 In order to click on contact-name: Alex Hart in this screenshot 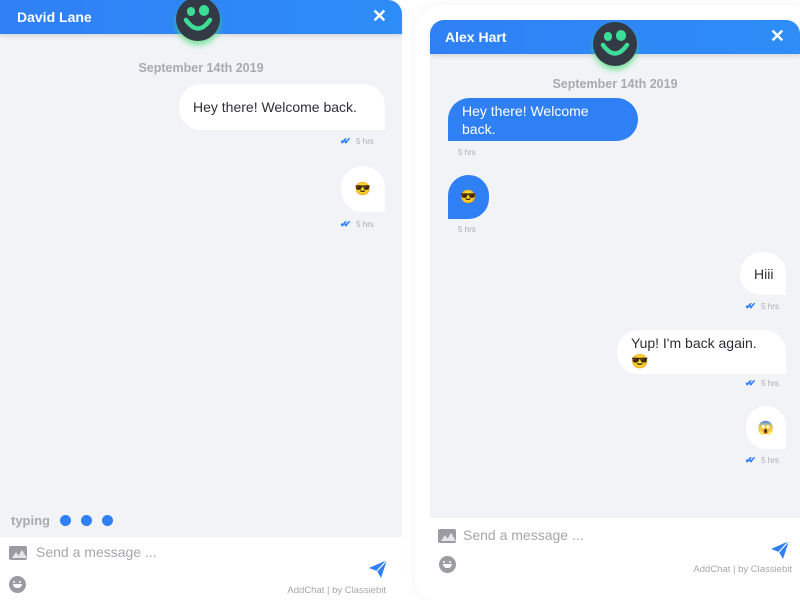, I will do `click(476, 37)`.